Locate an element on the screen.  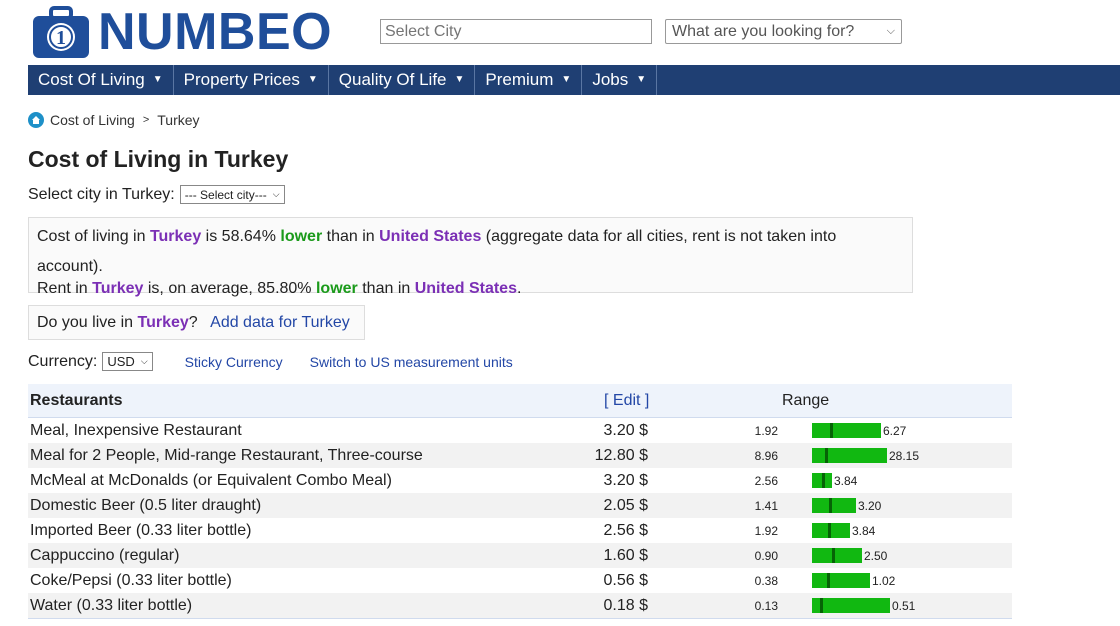
numbeo-logo: 1 NUMBEO is located at coordinates (182, 32).